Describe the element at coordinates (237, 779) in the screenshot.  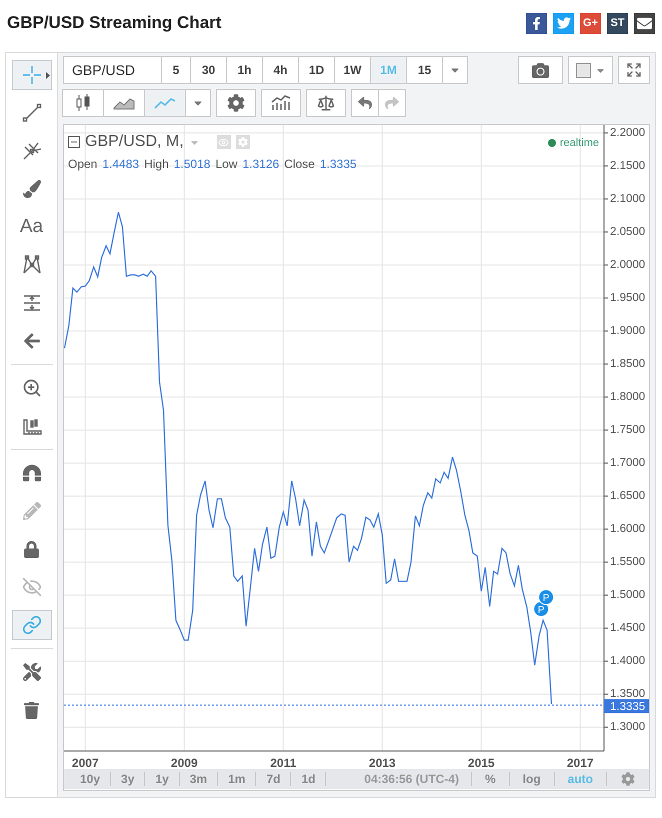
I see `range-button: 1m` at that location.